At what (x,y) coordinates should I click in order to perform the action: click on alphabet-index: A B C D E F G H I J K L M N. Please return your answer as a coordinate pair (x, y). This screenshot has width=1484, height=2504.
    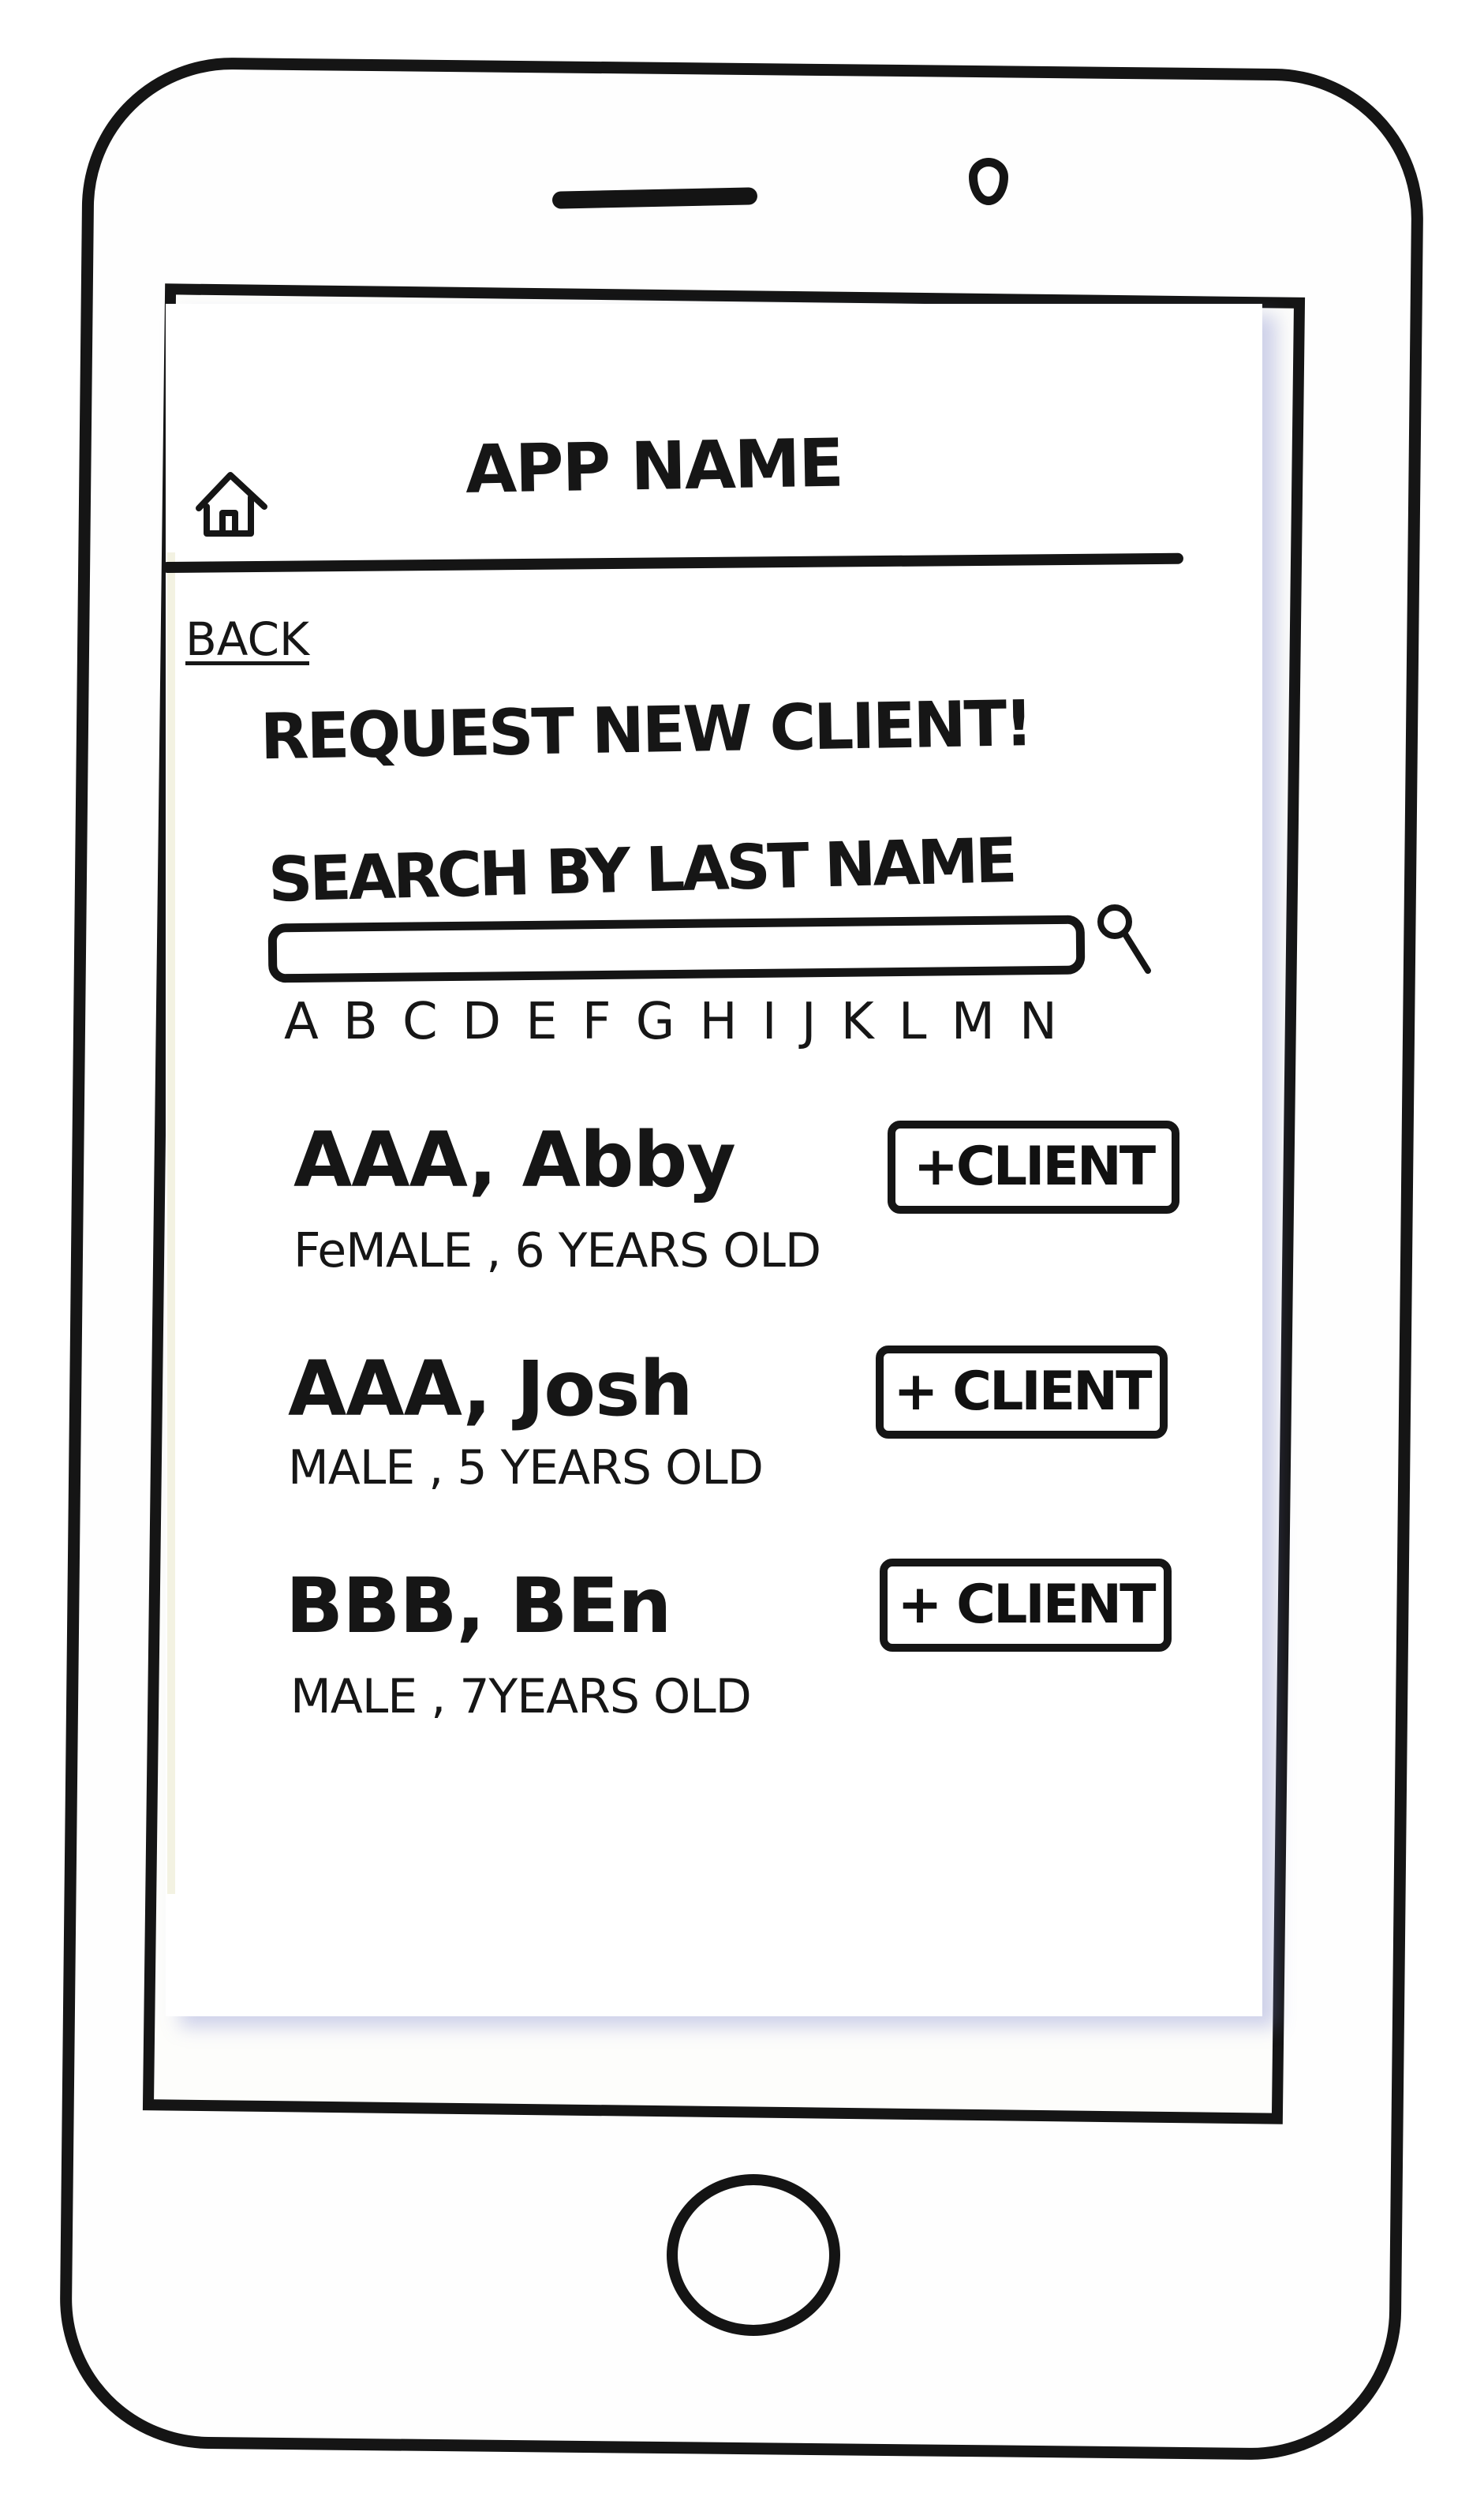
    Looking at the image, I should click on (670, 1022).